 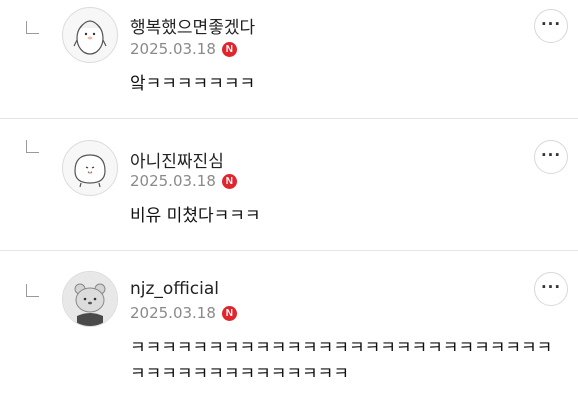 What do you see at coordinates (90, 171) in the screenshot?
I see `blob-icon` at bounding box center [90, 171].